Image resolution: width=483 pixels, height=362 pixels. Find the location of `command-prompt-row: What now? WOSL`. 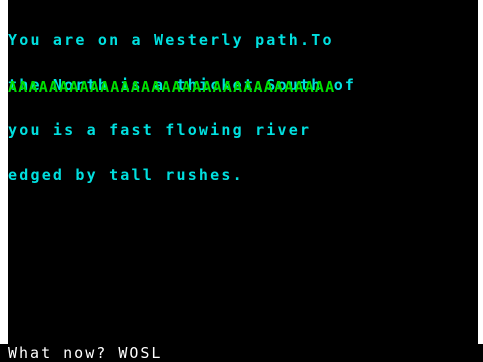

command-prompt-row: What now? WOSL is located at coordinates (241, 353).